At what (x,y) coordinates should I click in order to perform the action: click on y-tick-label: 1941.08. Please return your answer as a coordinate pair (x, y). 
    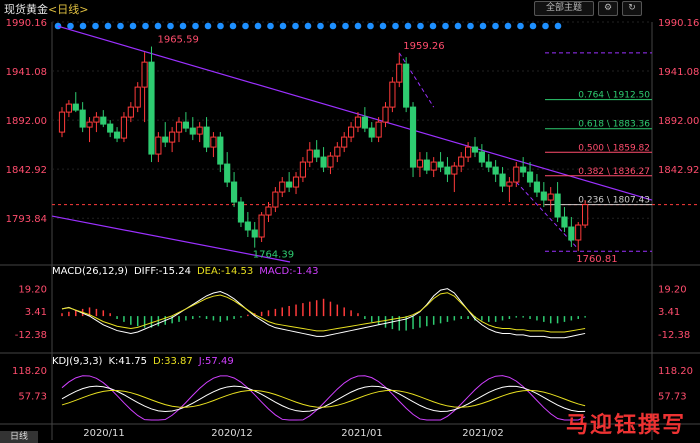
    Looking at the image, I should click on (26, 72).